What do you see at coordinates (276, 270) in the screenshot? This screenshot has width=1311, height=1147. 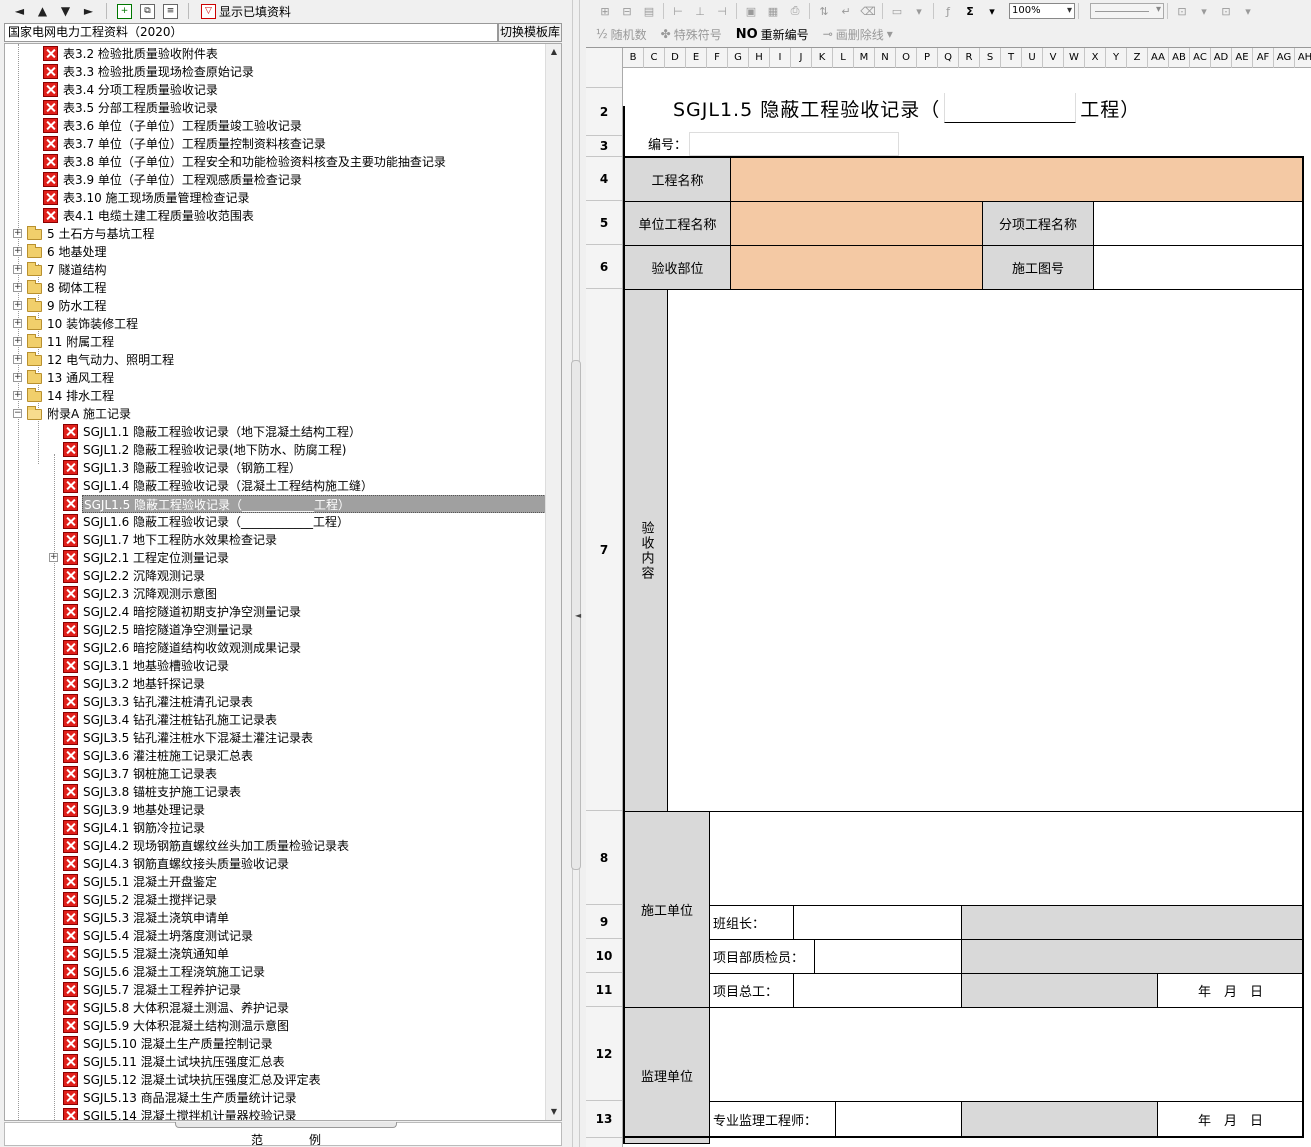 I see `tree-node: +7 隧道结构` at bounding box center [276, 270].